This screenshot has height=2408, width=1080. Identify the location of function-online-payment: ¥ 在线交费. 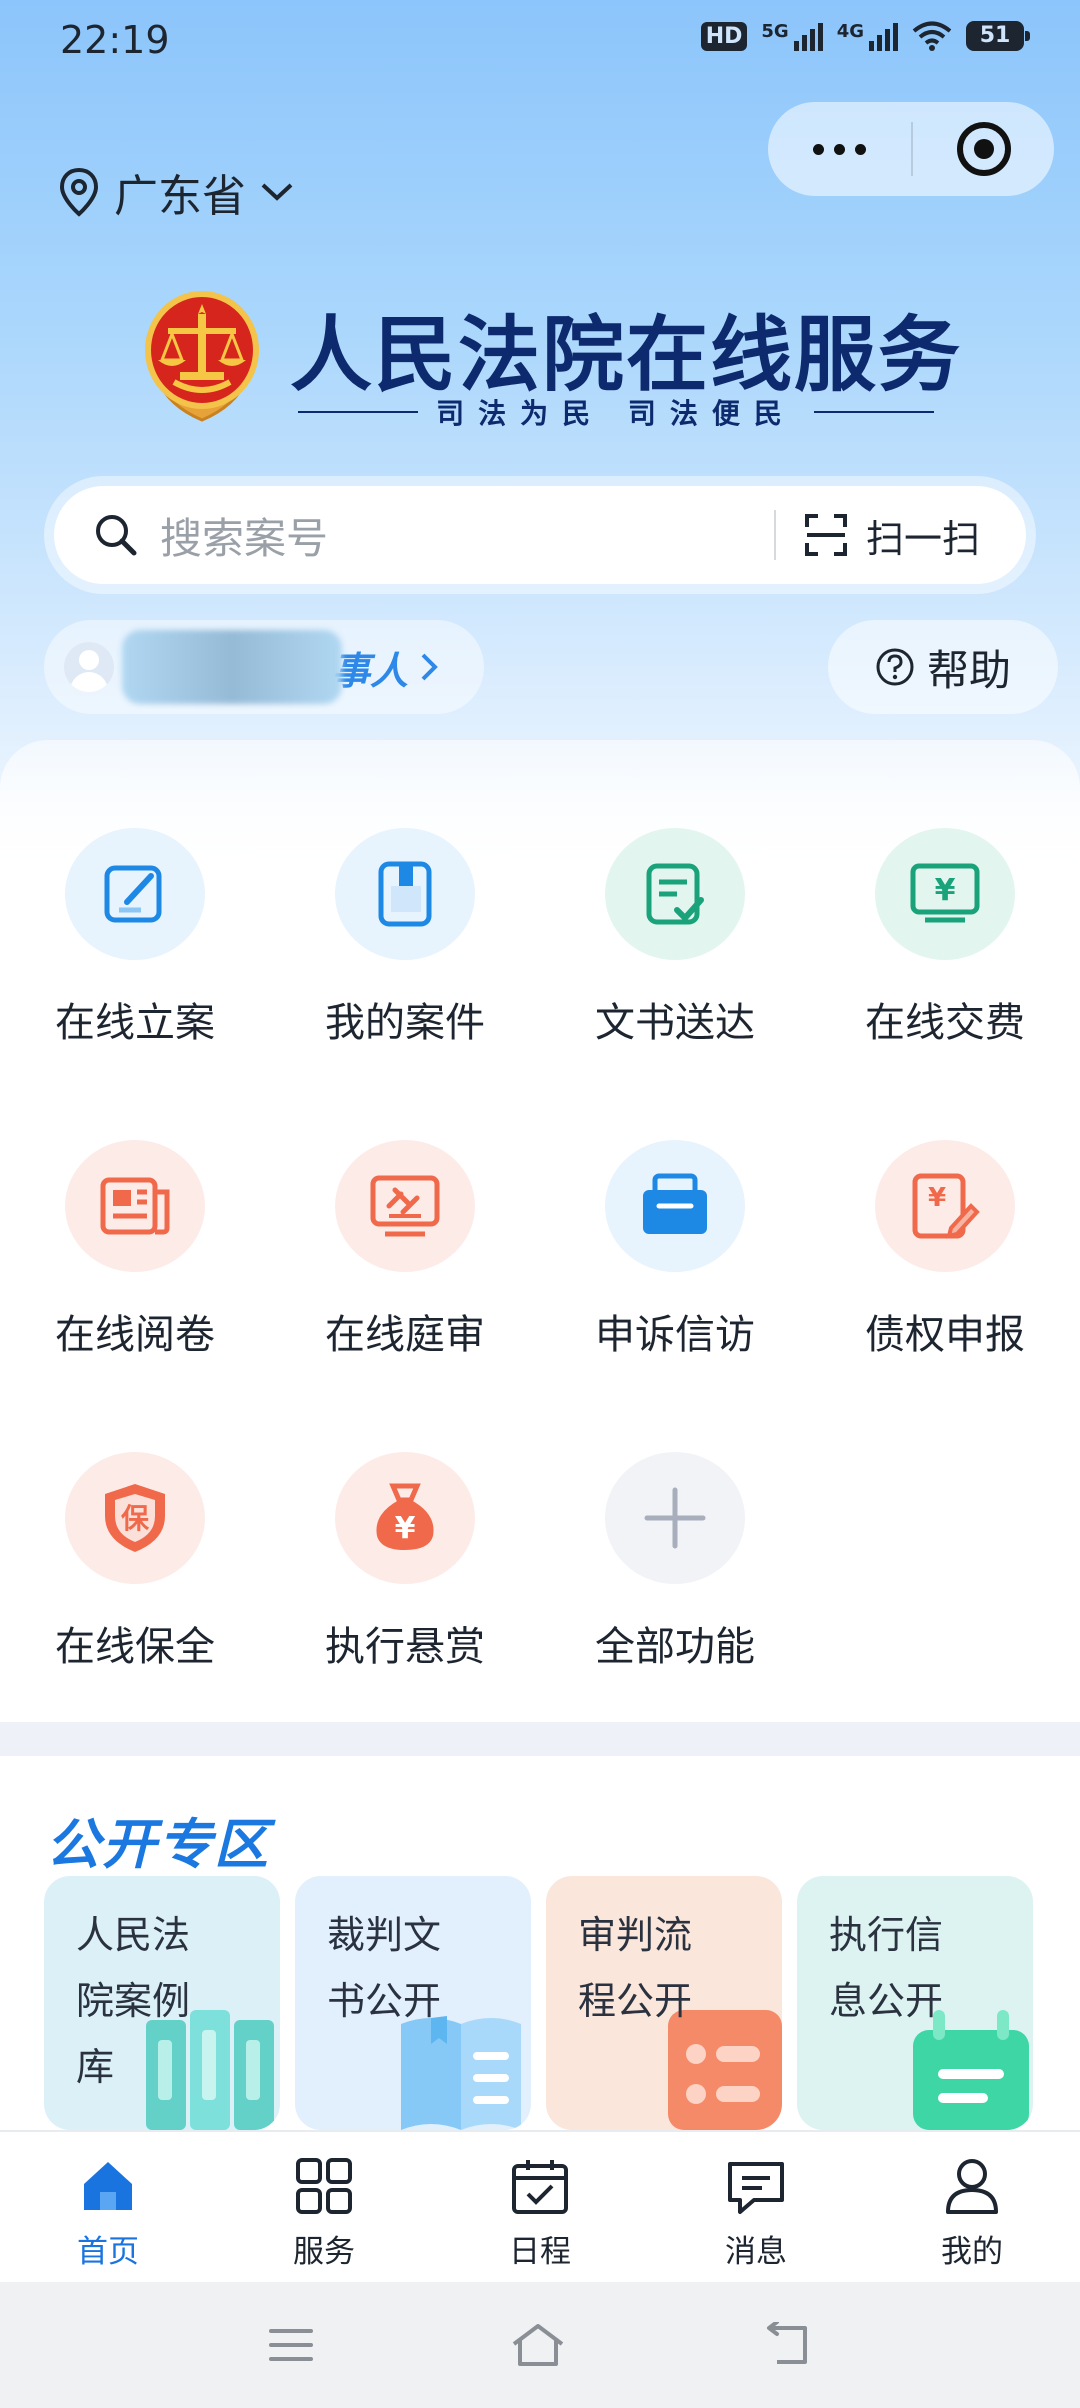
(945, 938).